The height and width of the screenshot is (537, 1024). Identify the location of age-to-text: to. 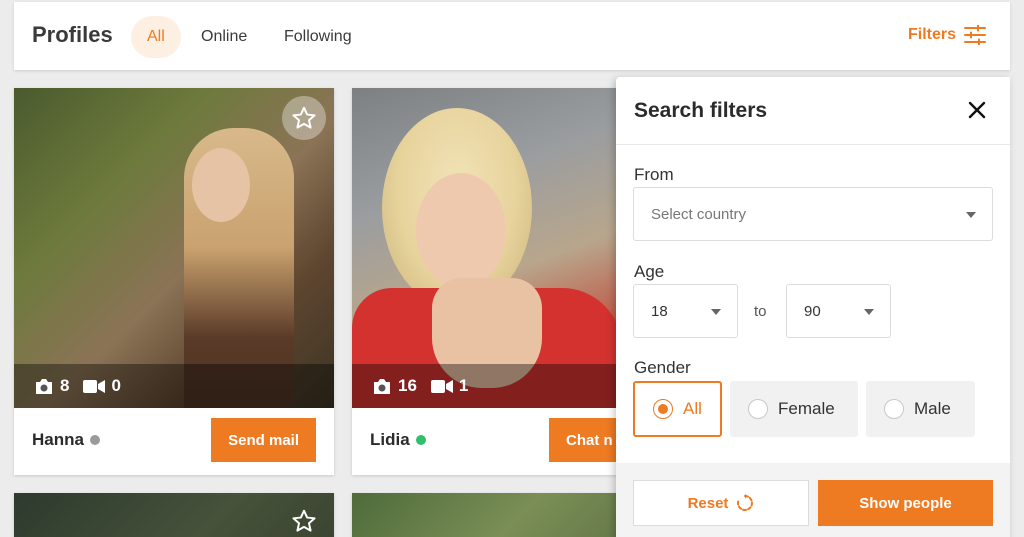
(760, 311).